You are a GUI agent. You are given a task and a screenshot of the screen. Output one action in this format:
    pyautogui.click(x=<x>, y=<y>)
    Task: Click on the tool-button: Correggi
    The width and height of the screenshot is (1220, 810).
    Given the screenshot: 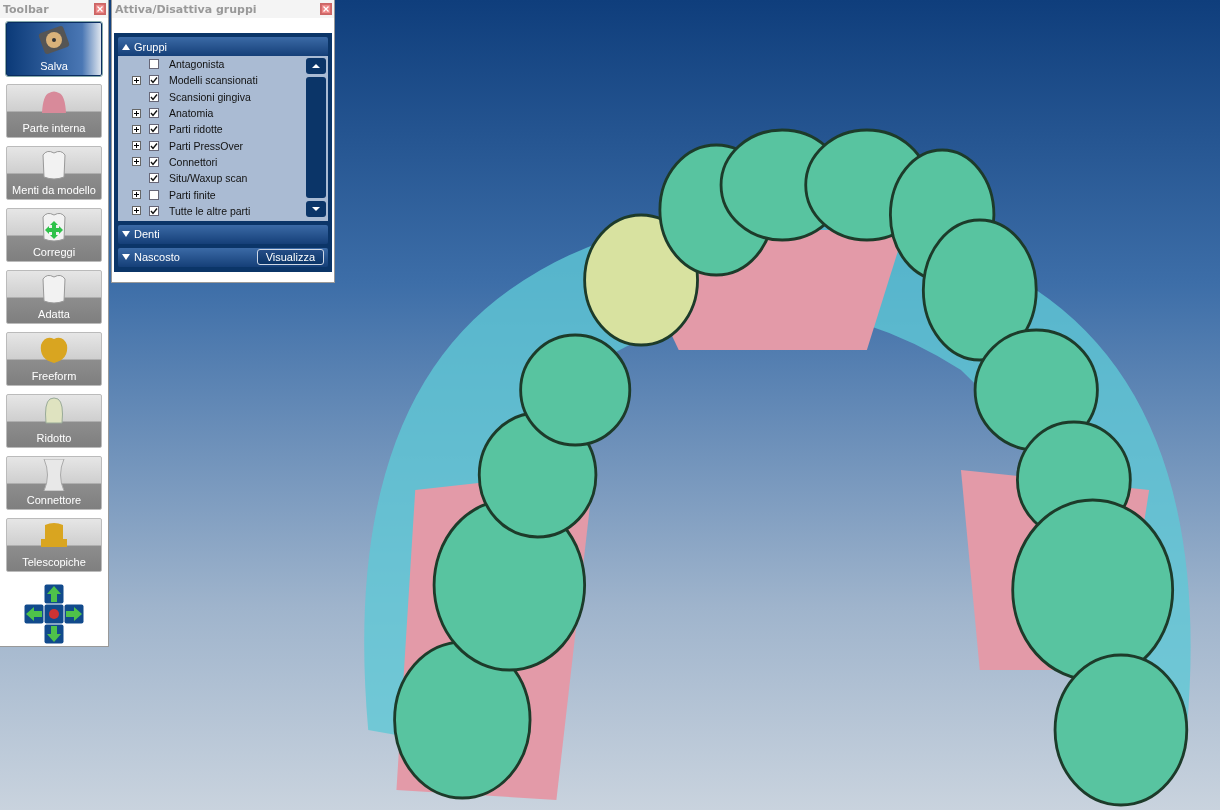 What is the action you would take?
    pyautogui.click(x=54, y=235)
    